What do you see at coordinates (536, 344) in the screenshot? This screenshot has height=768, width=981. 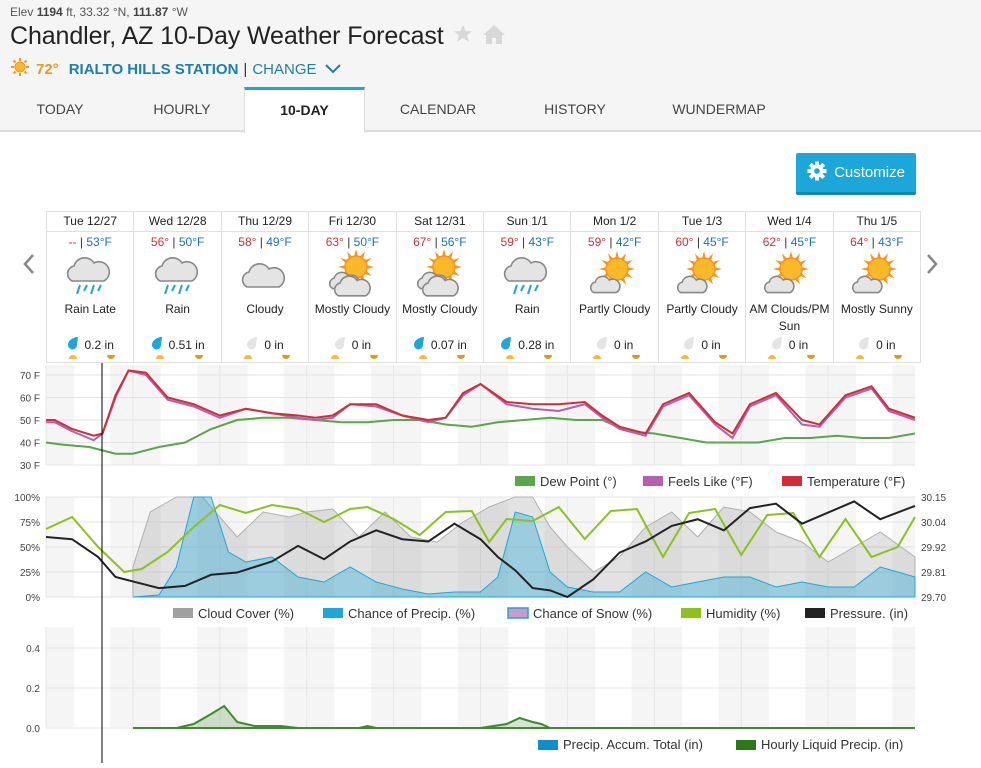 I see `precip-value: 0.28 in` at bounding box center [536, 344].